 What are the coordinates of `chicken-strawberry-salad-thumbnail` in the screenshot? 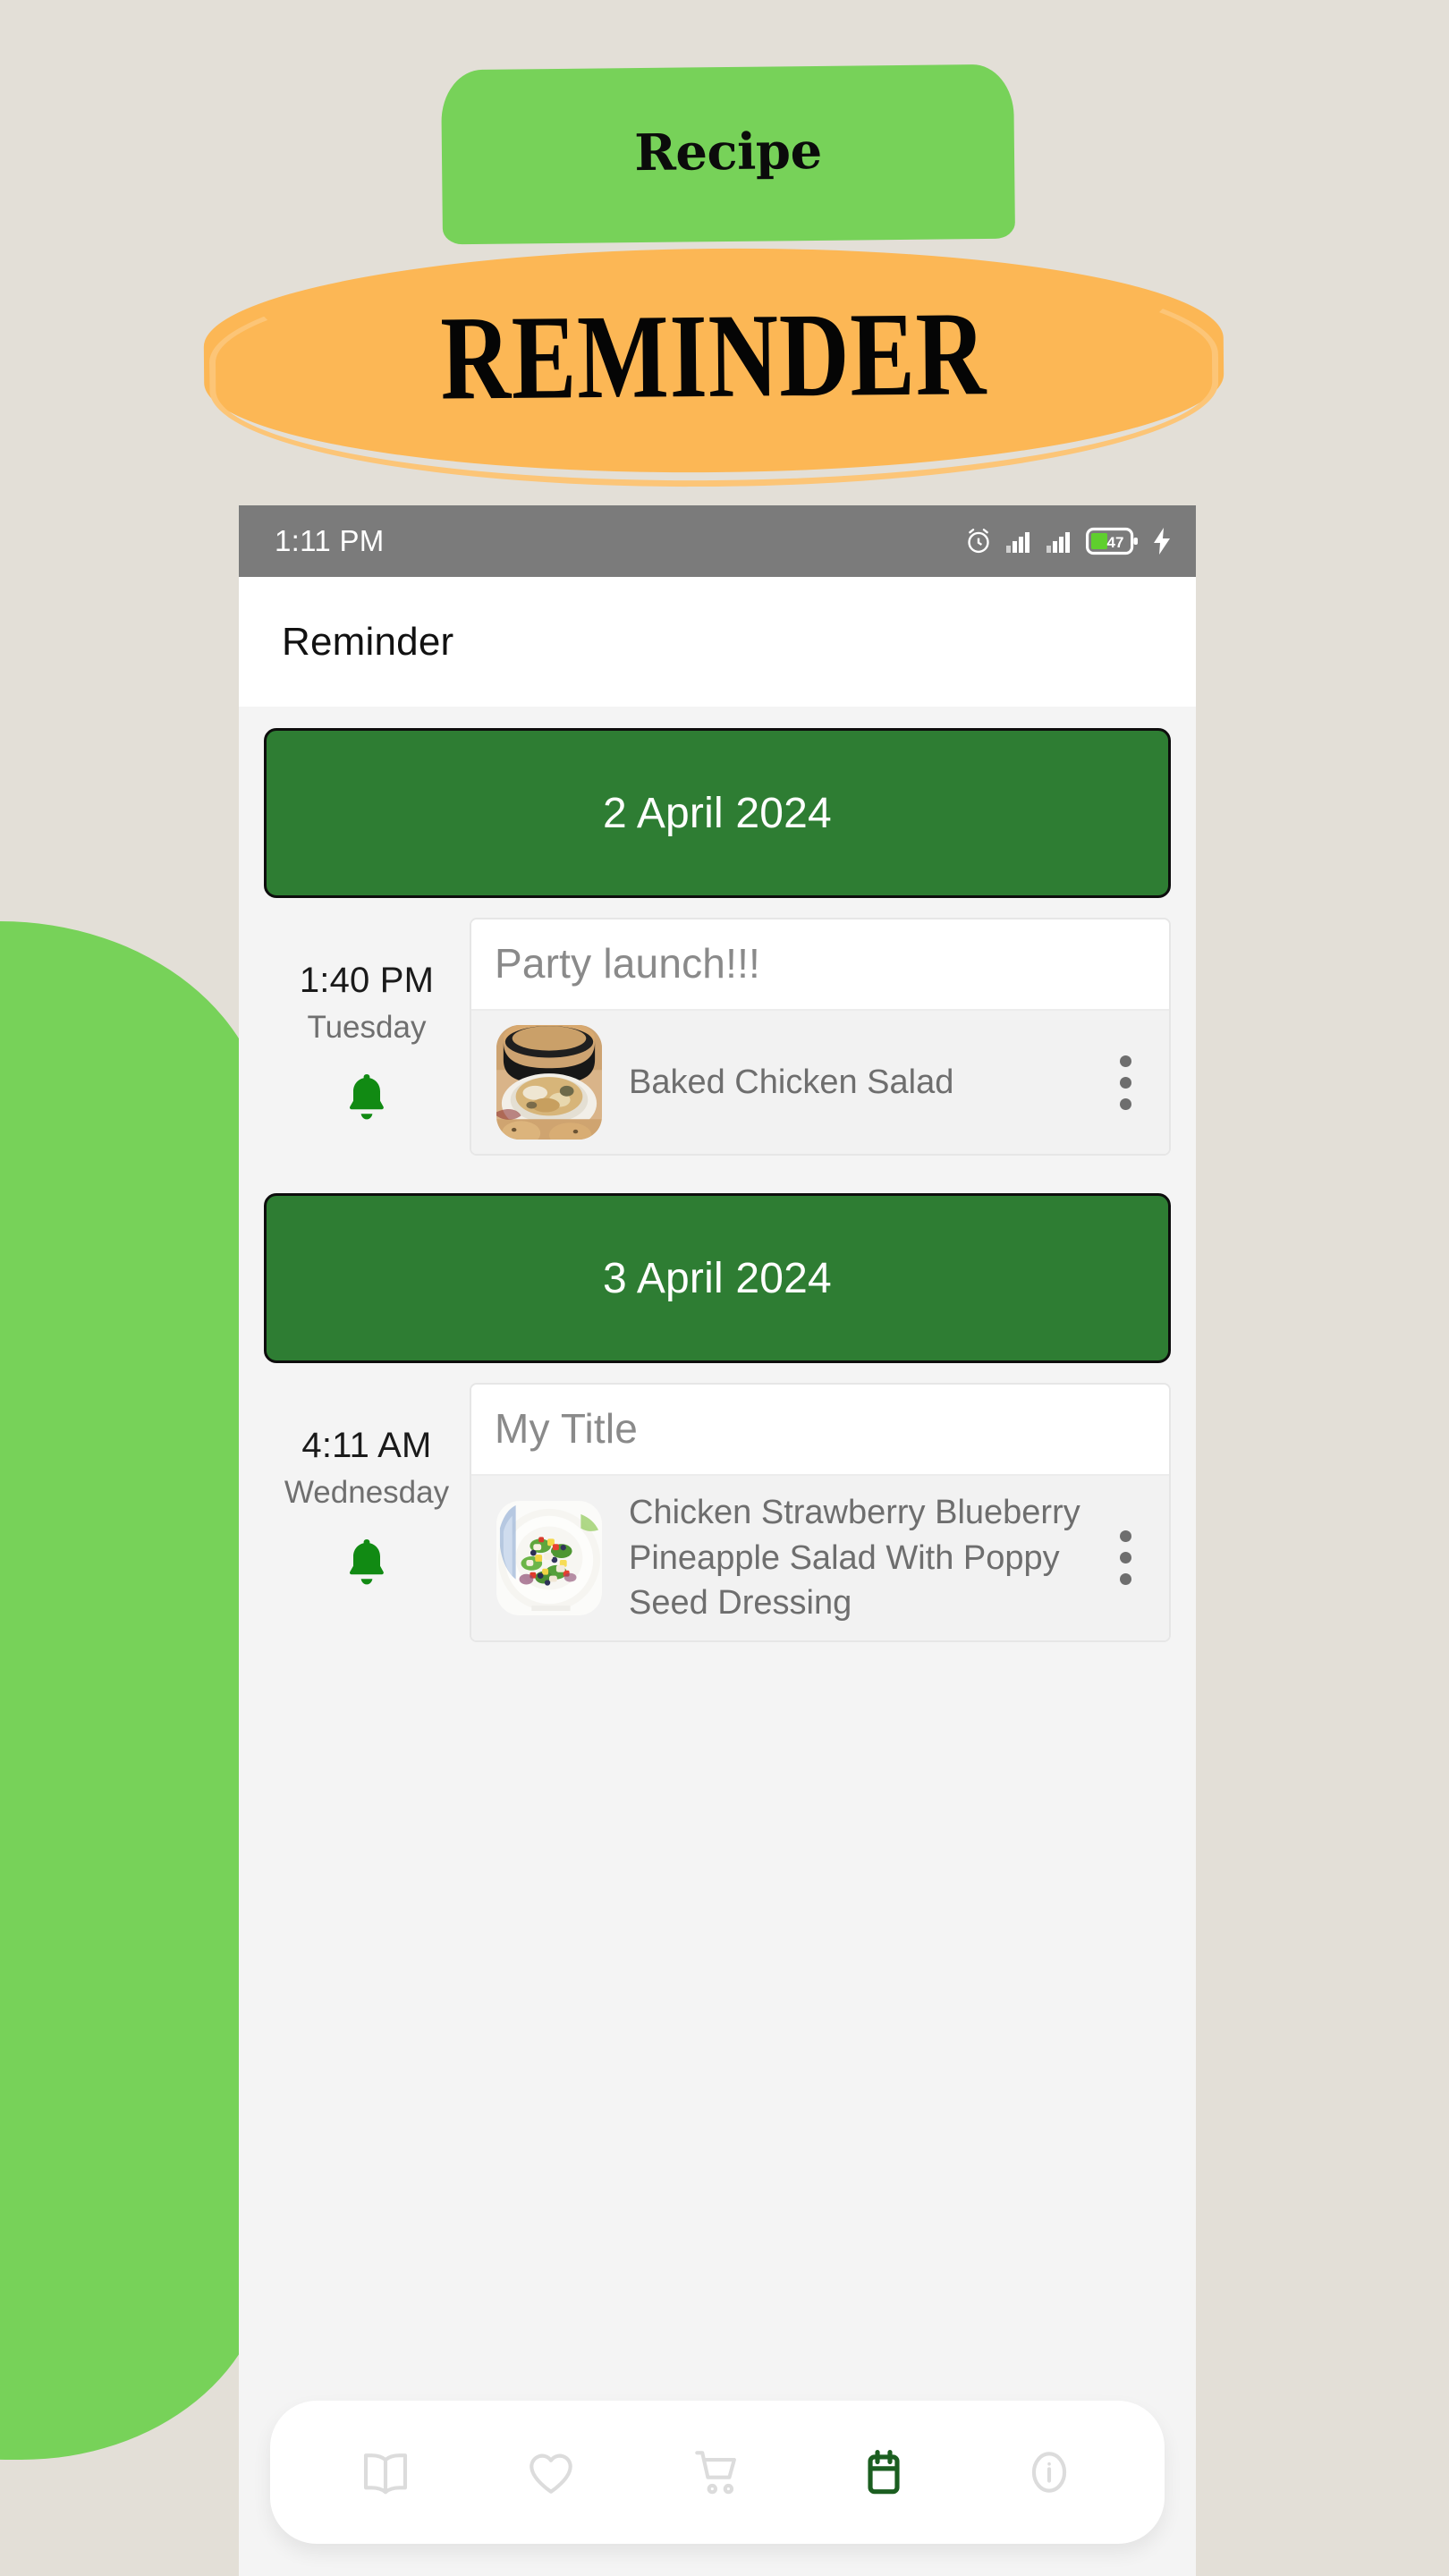 It's located at (549, 1557).